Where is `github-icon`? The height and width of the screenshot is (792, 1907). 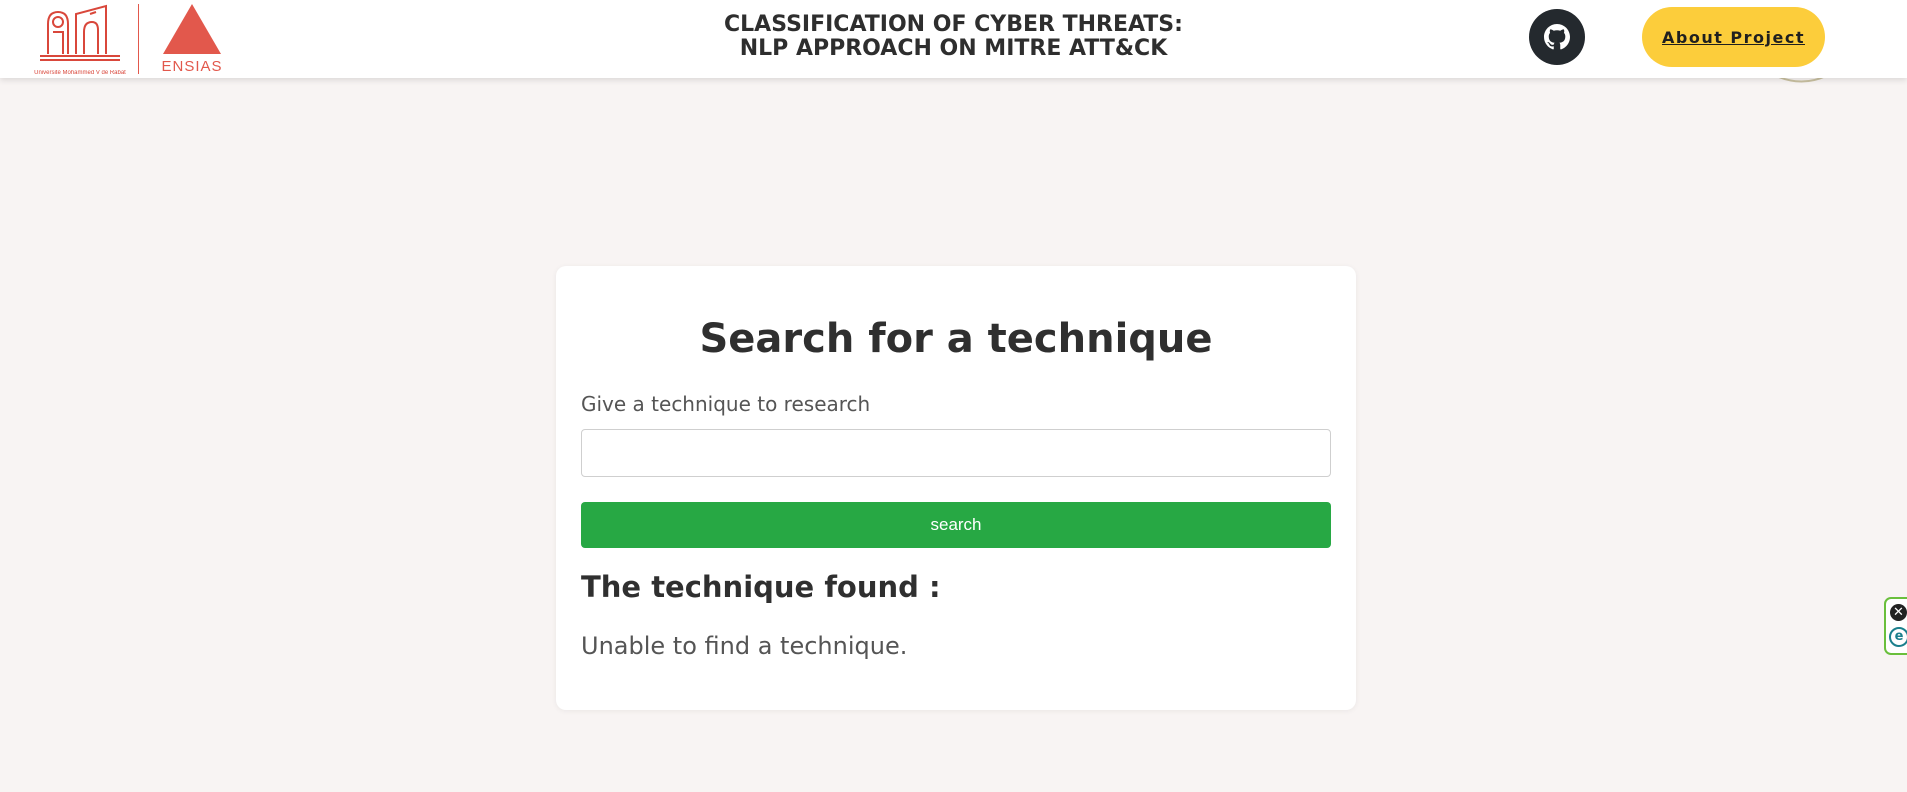
github-icon is located at coordinates (1557, 37).